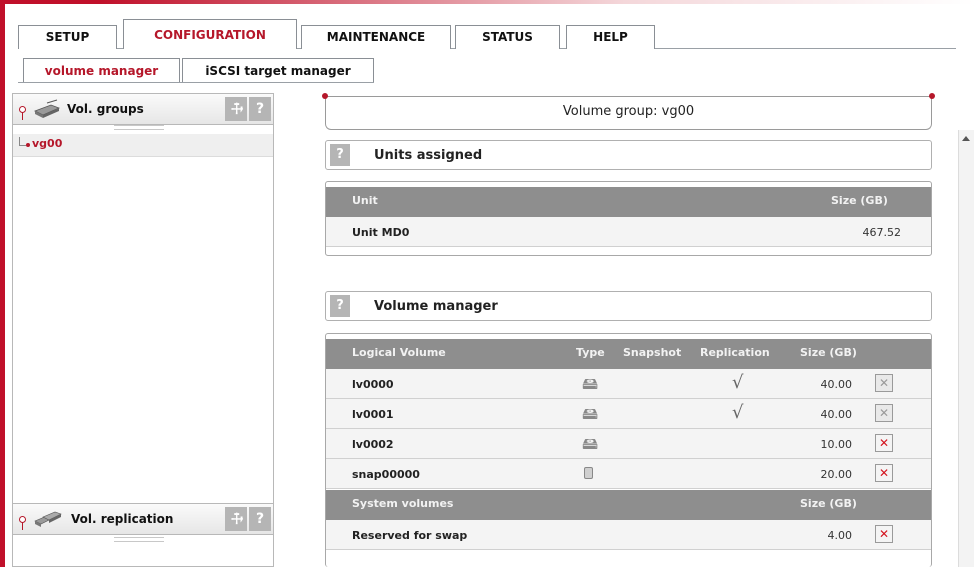  Describe the element at coordinates (47, 108) in the screenshot. I see `hard-drive-icon` at that location.